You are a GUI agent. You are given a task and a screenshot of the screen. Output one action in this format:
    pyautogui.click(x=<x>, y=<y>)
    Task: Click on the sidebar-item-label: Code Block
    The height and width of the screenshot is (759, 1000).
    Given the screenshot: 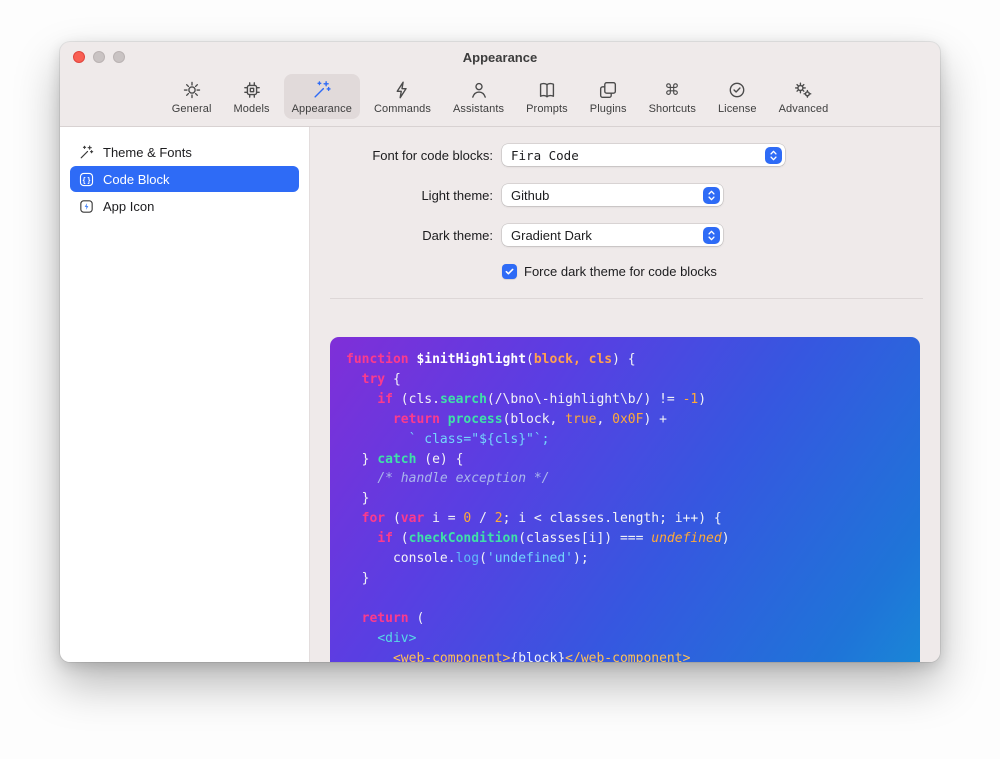 What is the action you would take?
    pyautogui.click(x=136, y=179)
    